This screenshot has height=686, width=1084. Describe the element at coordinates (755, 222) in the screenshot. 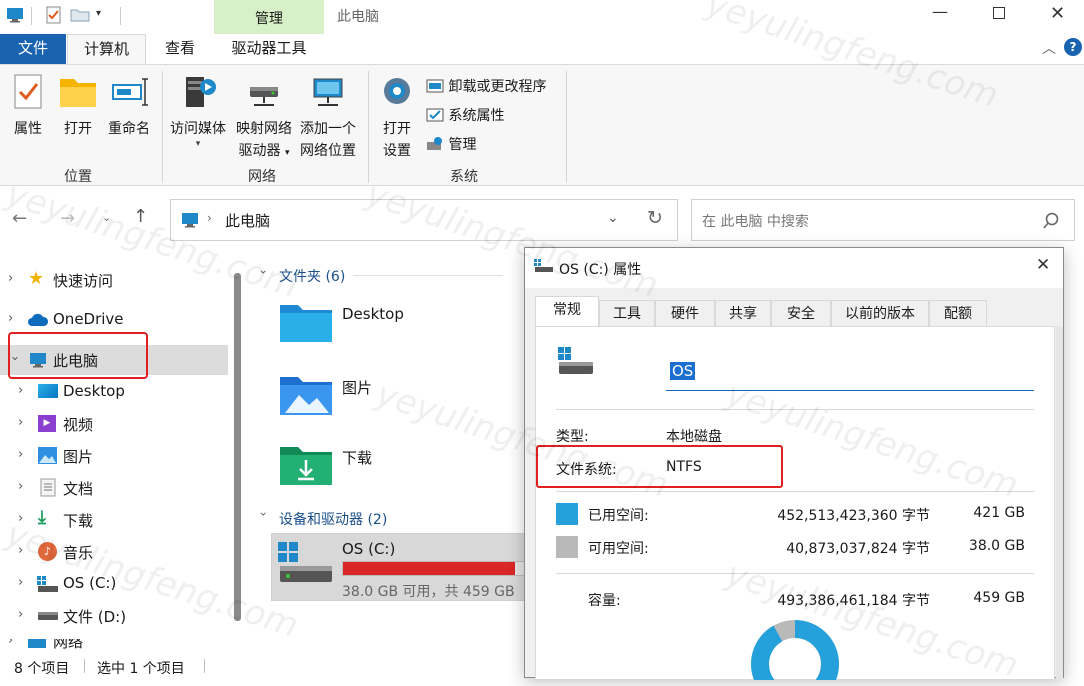

I see `search-placeholder: 在 此电脑 中搜索` at that location.